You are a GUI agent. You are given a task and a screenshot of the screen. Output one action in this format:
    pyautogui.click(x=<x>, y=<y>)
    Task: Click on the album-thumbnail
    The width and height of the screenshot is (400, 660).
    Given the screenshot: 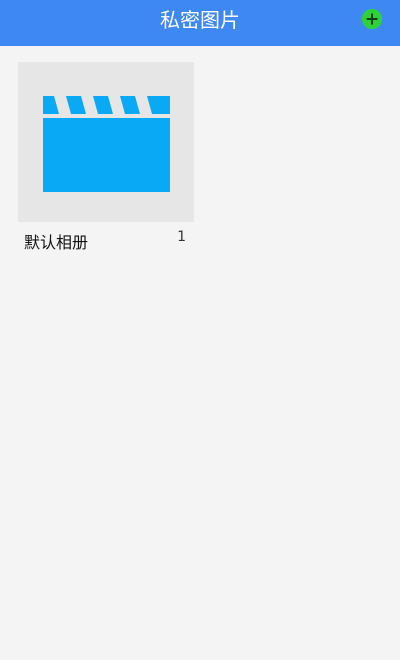 What is the action you would take?
    pyautogui.click(x=106, y=142)
    